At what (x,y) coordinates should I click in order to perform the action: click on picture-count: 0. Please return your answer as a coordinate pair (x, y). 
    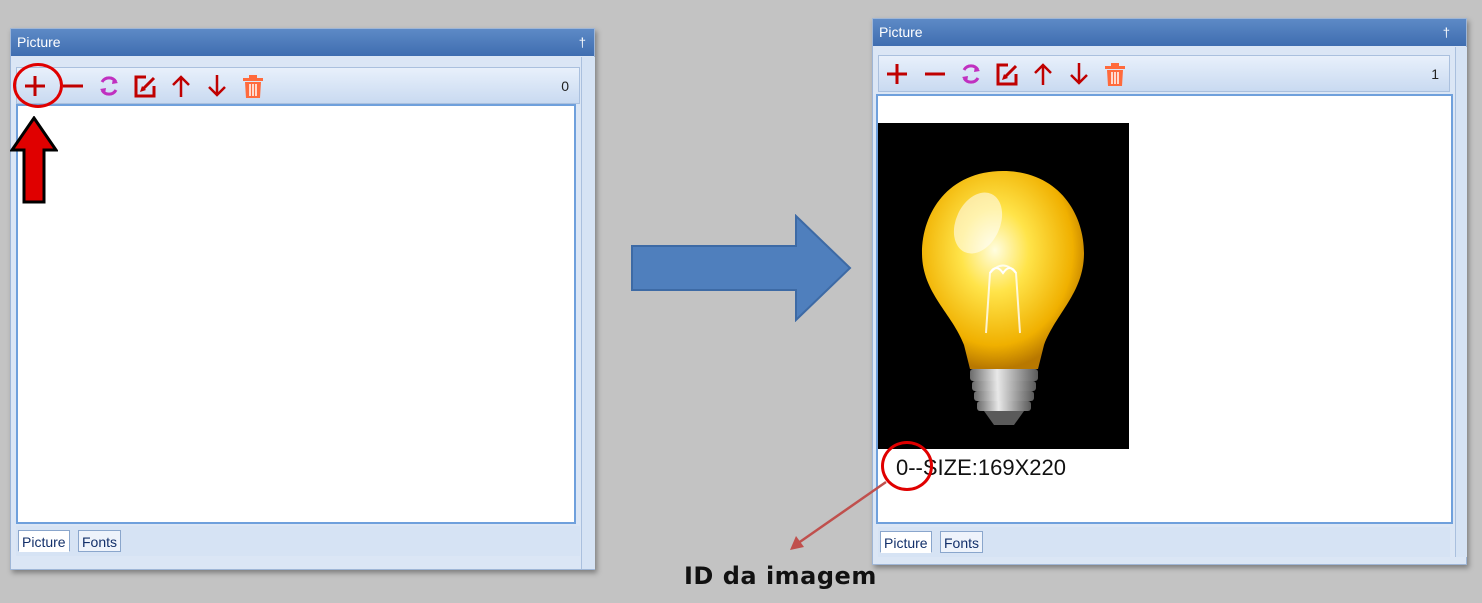
    Looking at the image, I should click on (565, 86).